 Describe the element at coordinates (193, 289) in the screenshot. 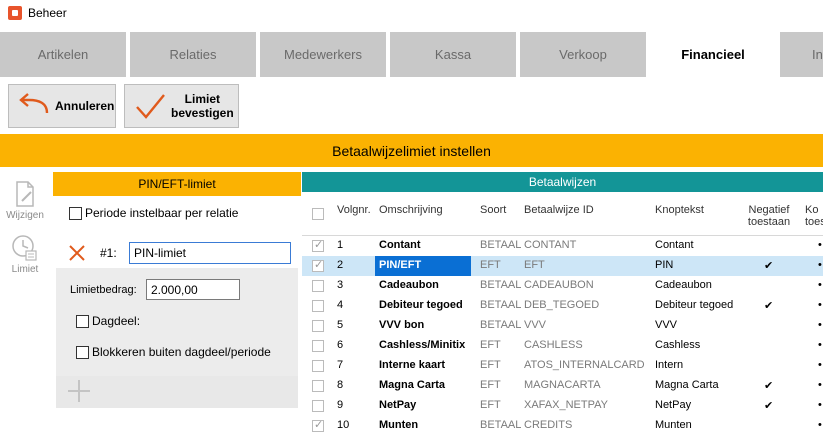

I see `amount-input` at that location.